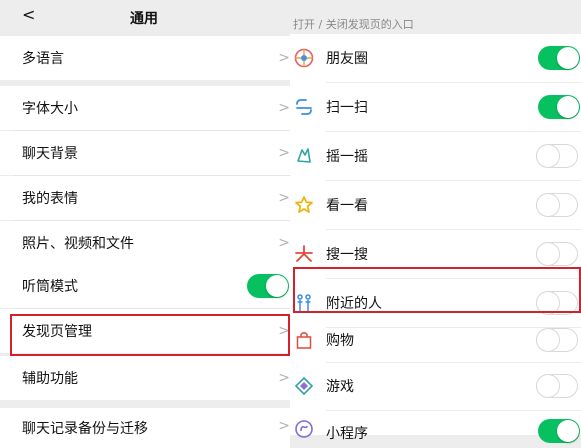 This screenshot has height=448, width=581. What do you see at coordinates (435, 107) in the screenshot?
I see `discover-item-scan: 扫一扫` at bounding box center [435, 107].